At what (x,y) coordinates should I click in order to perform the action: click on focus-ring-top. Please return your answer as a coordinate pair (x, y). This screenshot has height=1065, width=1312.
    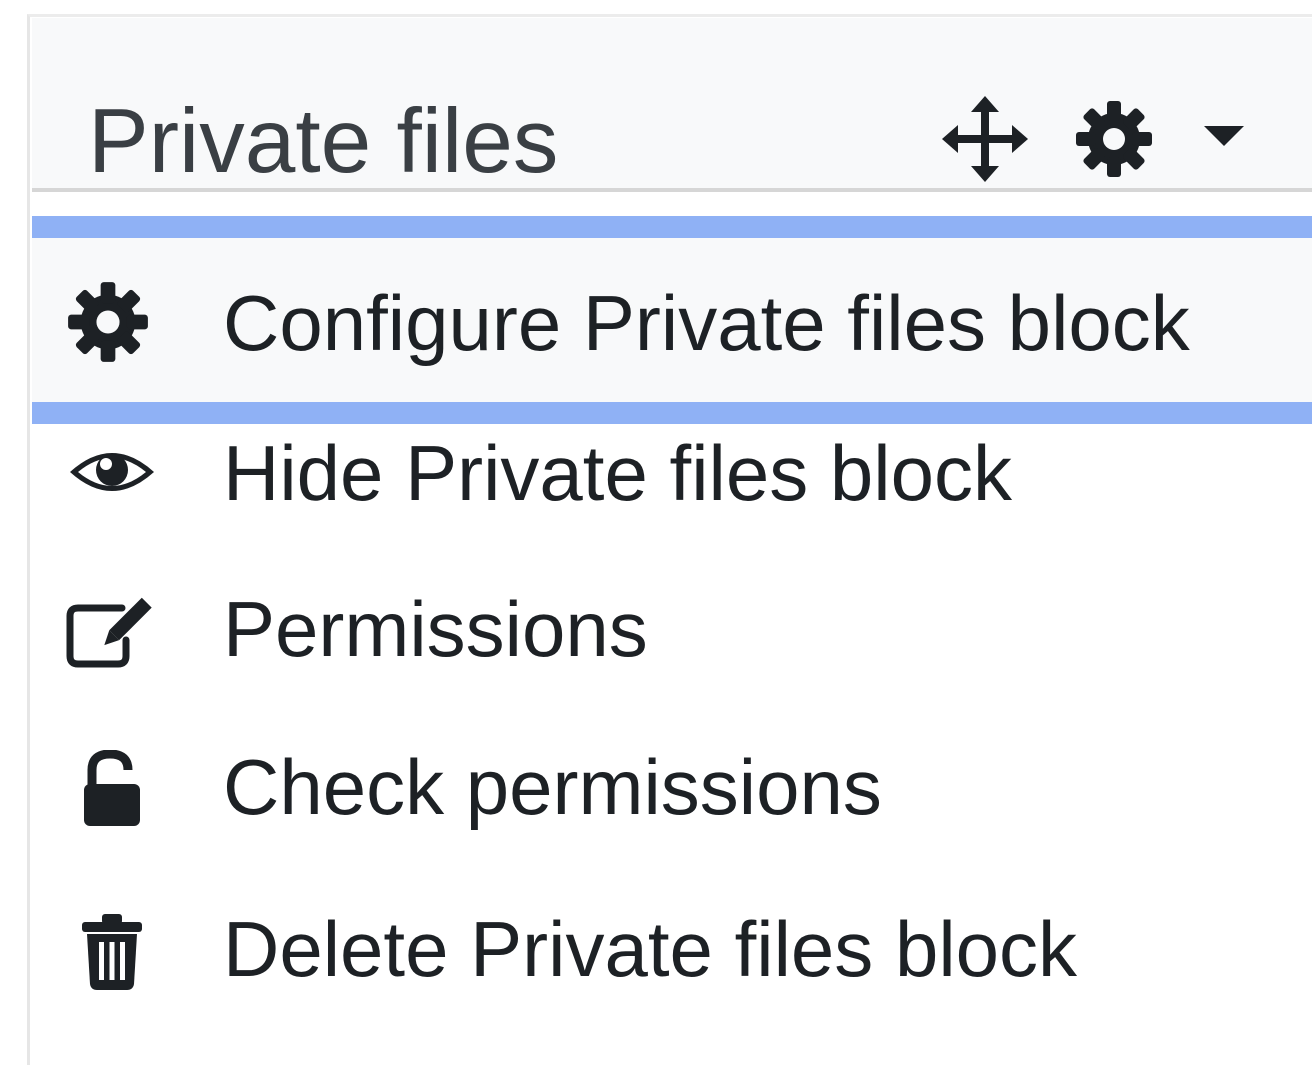
    Looking at the image, I should click on (672, 227).